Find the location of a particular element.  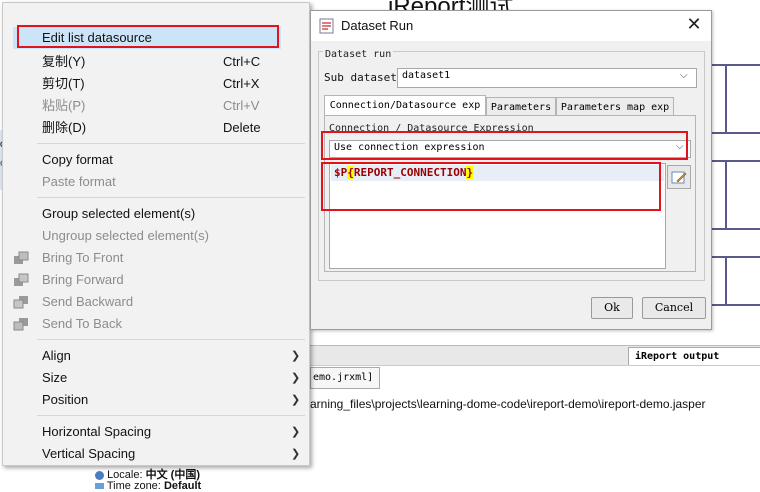

menu-item-label: 删除(D) is located at coordinates (64, 127).